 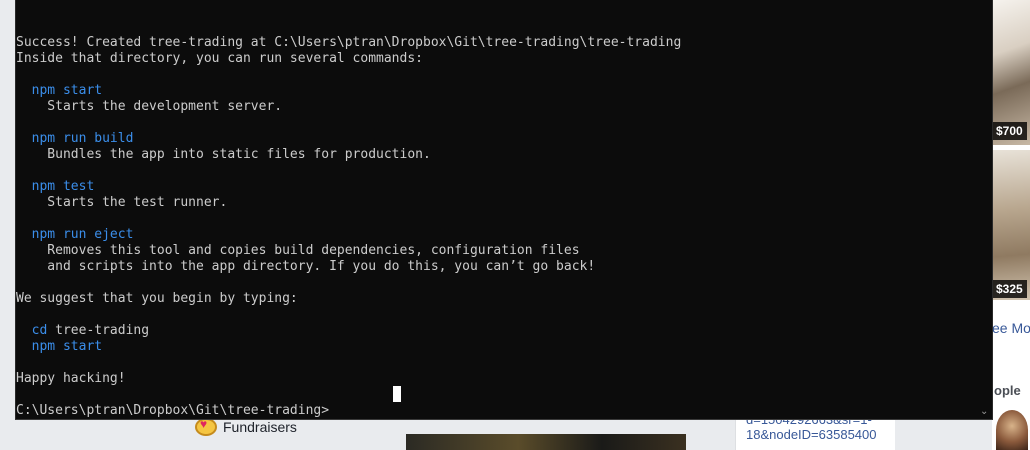 What do you see at coordinates (71, 378) in the screenshot?
I see `terminal-line: Happy hacking!` at bounding box center [71, 378].